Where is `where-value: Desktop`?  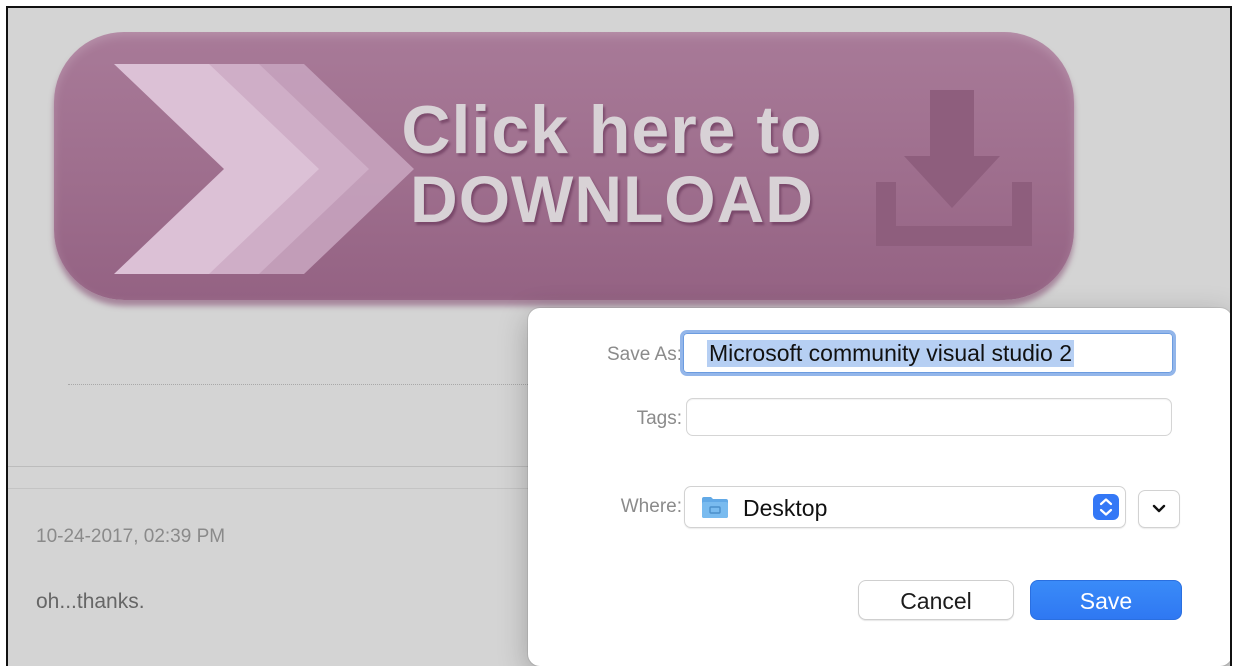
where-value: Desktop is located at coordinates (785, 508).